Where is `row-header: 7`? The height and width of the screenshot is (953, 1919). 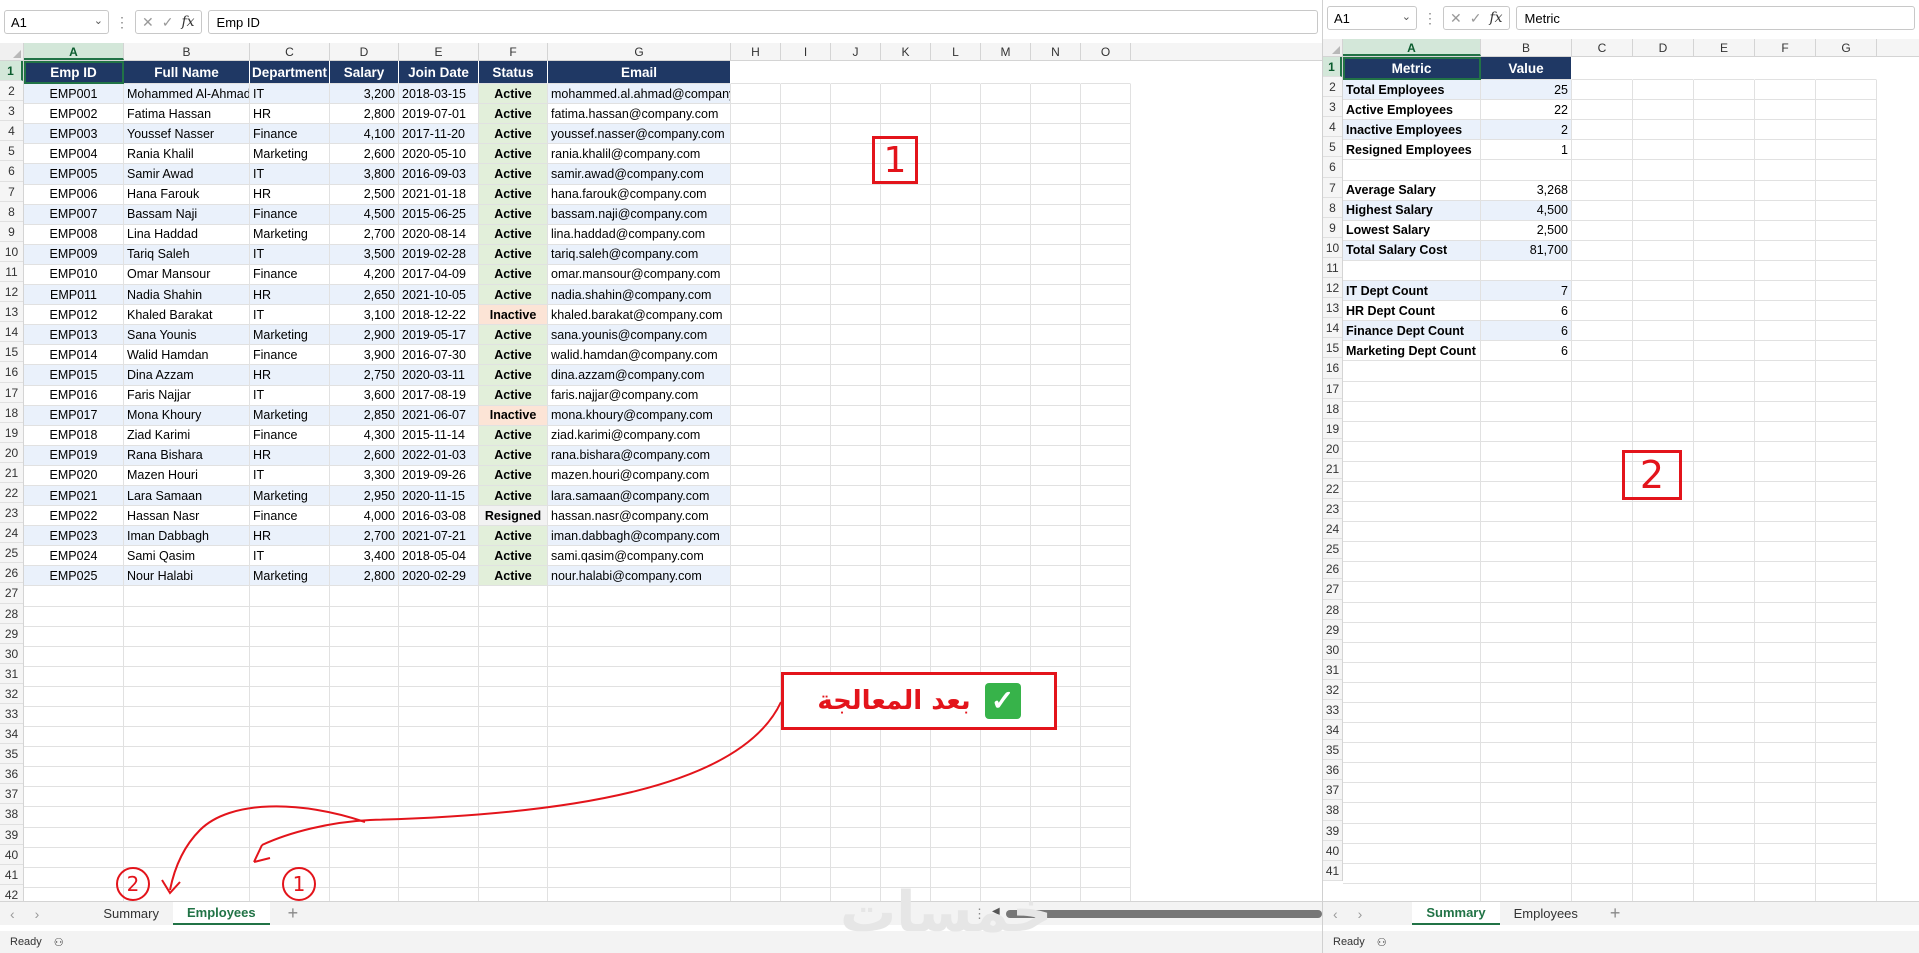
row-header: 7 is located at coordinates (1332, 188).